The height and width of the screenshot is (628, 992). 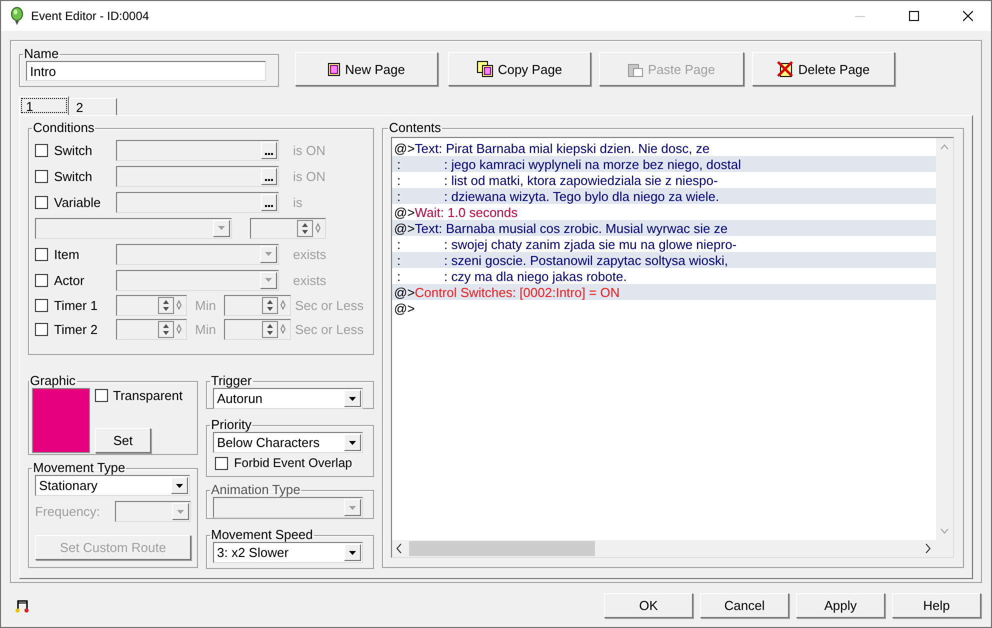 What do you see at coordinates (22, 605) in the screenshot?
I see `music-icon` at bounding box center [22, 605].